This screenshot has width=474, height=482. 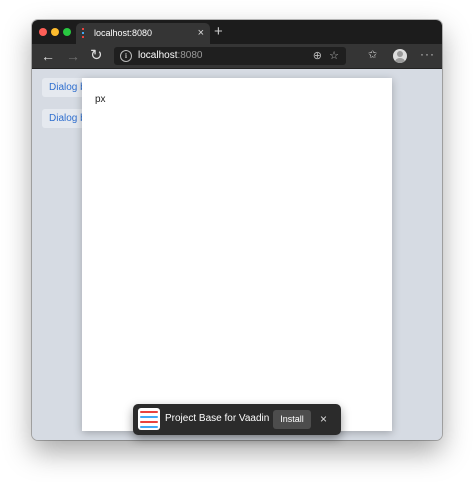 I want to click on url-host: localhost, so click(x=158, y=55).